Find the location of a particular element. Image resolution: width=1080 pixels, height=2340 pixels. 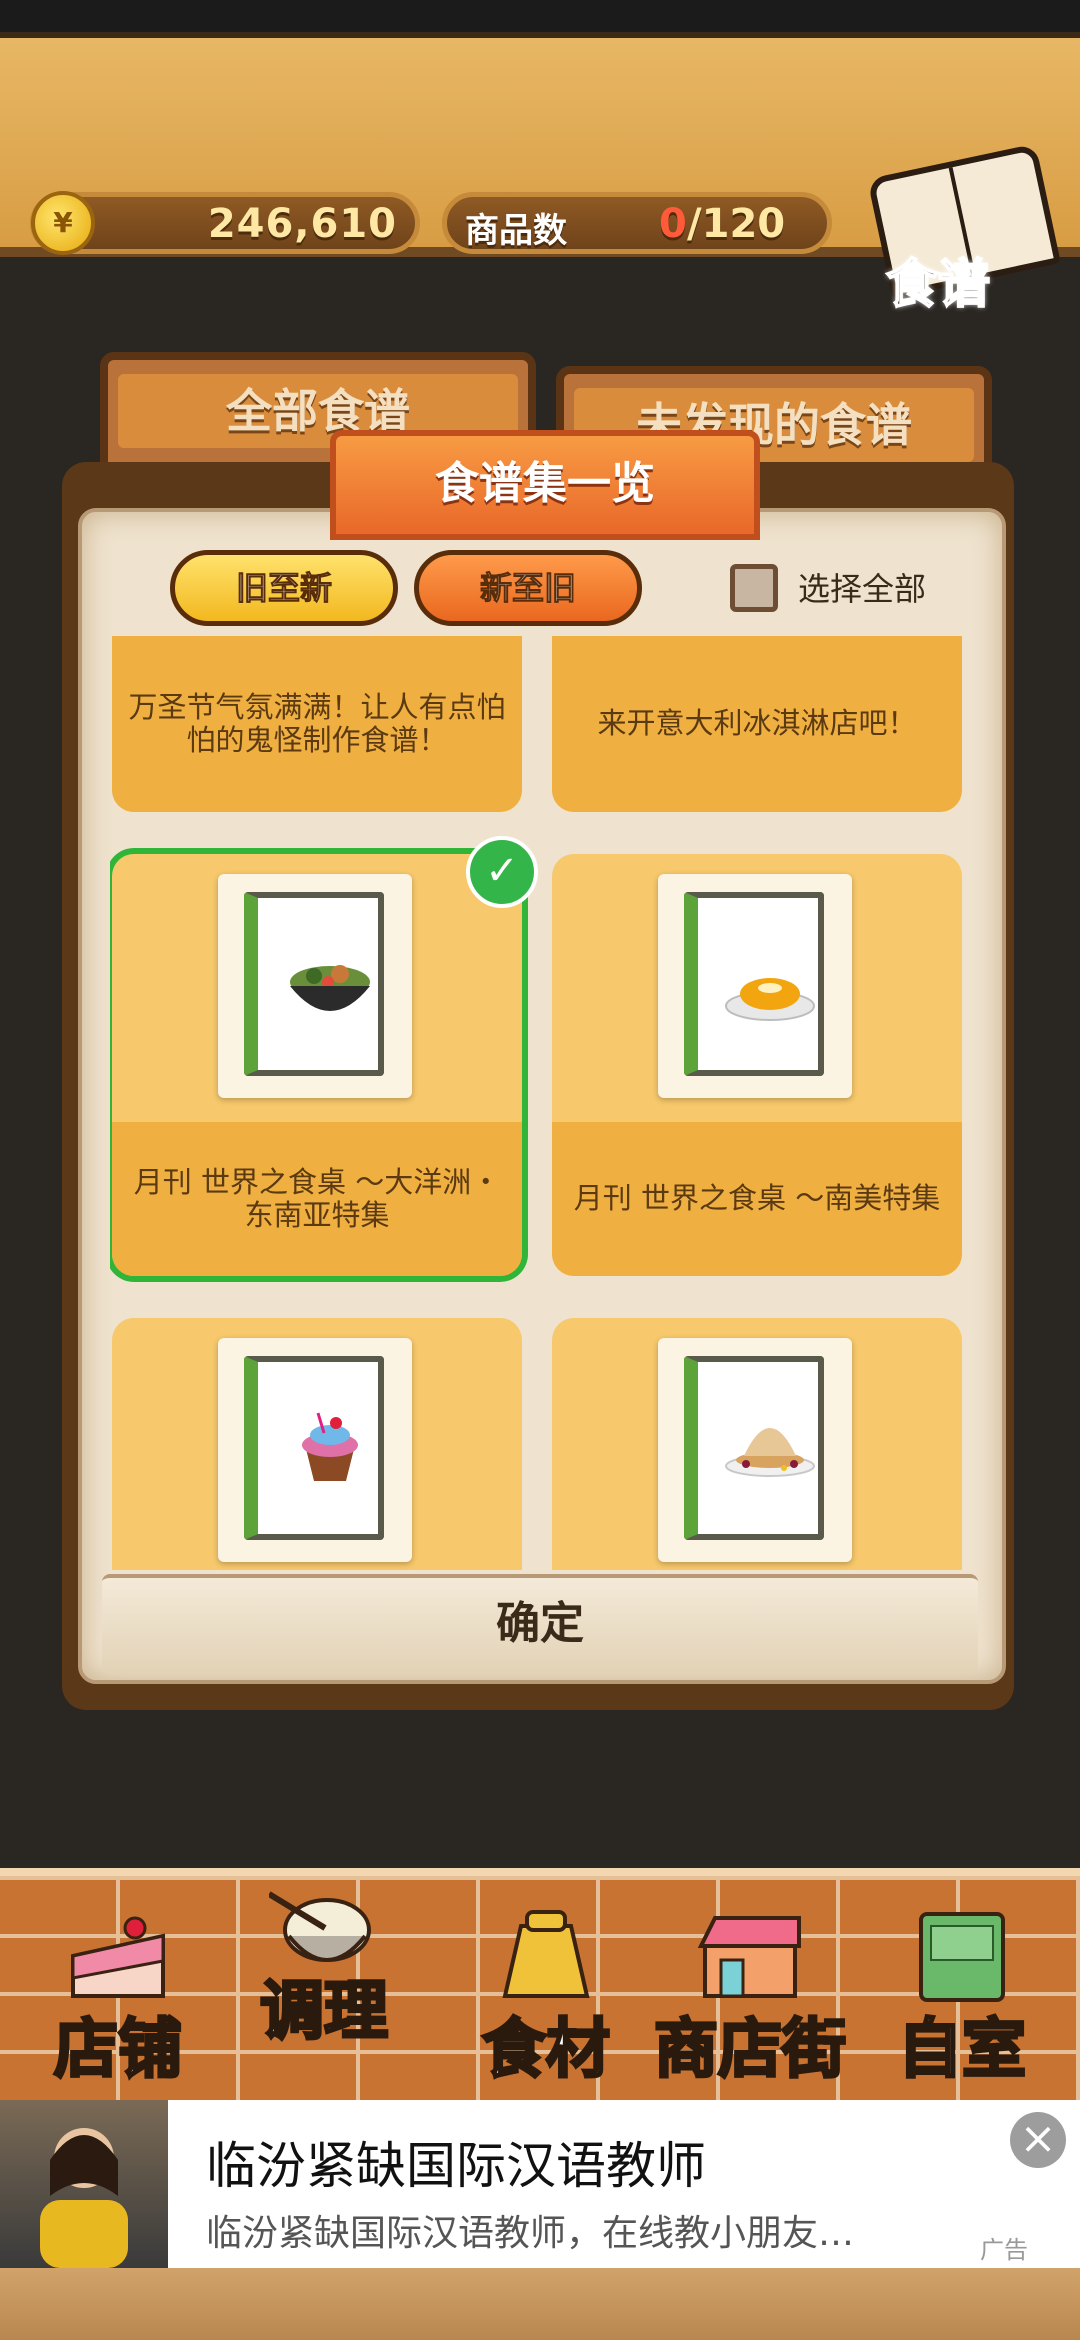

select-all-checkbox is located at coordinates (754, 588).